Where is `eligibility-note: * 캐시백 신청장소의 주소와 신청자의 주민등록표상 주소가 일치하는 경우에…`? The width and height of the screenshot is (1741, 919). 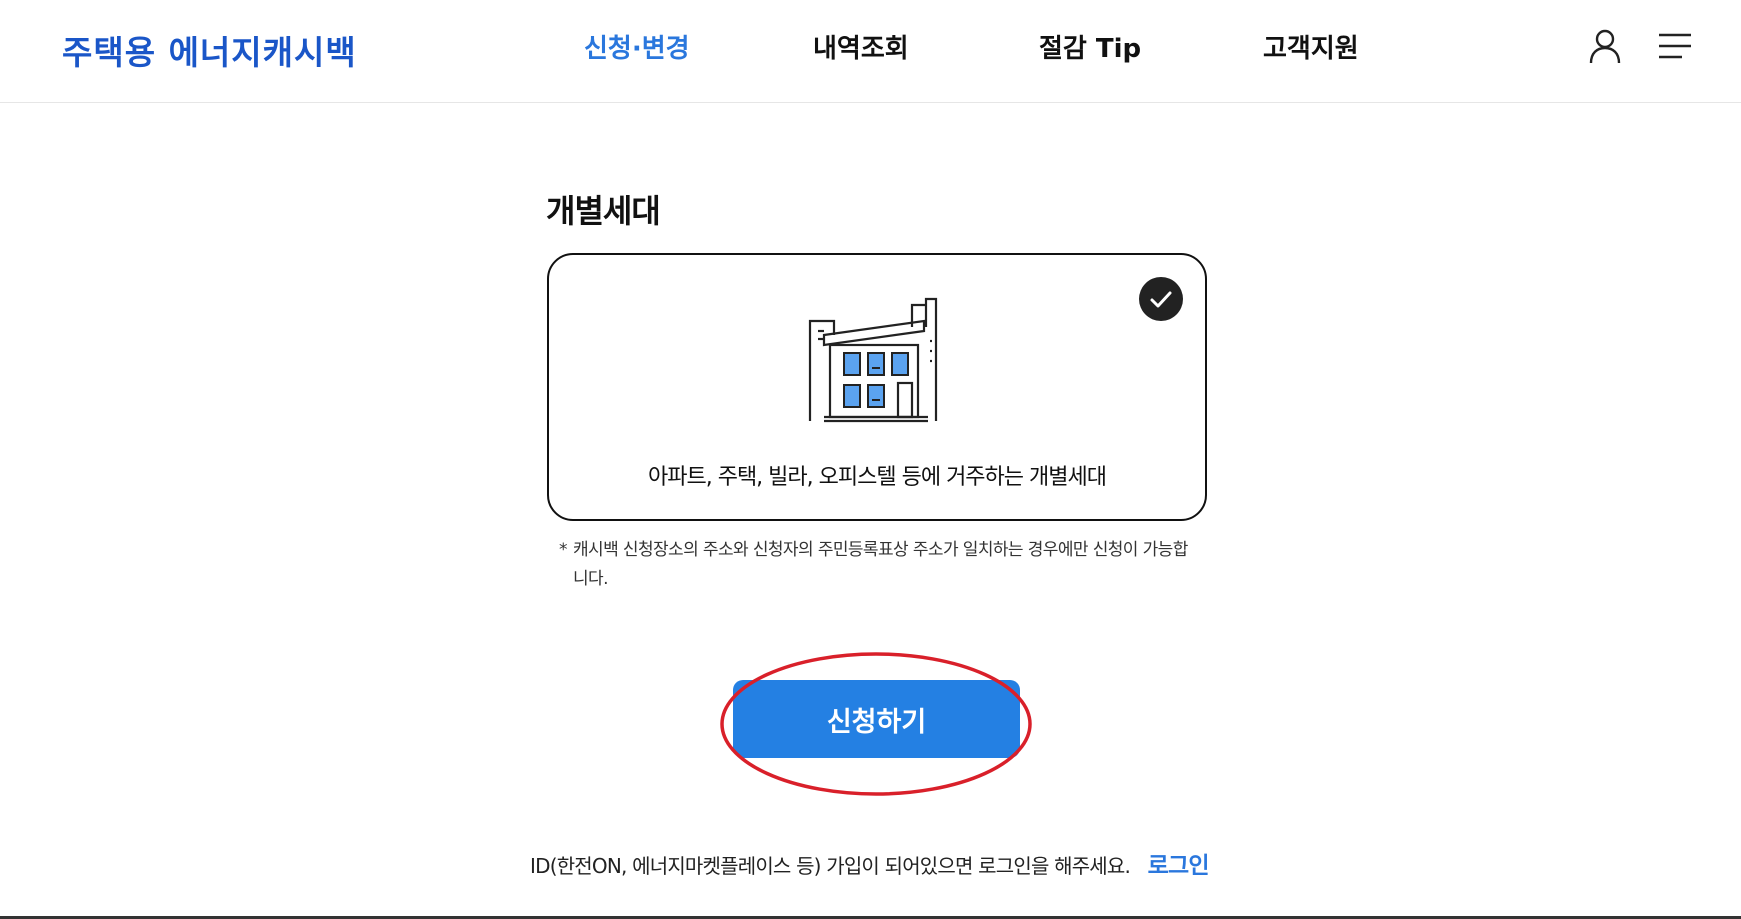
eligibility-note: * 캐시백 신청장소의 주소와 신청자의 주민등록표상 주소가 일치하는 경우에… is located at coordinates (879, 565).